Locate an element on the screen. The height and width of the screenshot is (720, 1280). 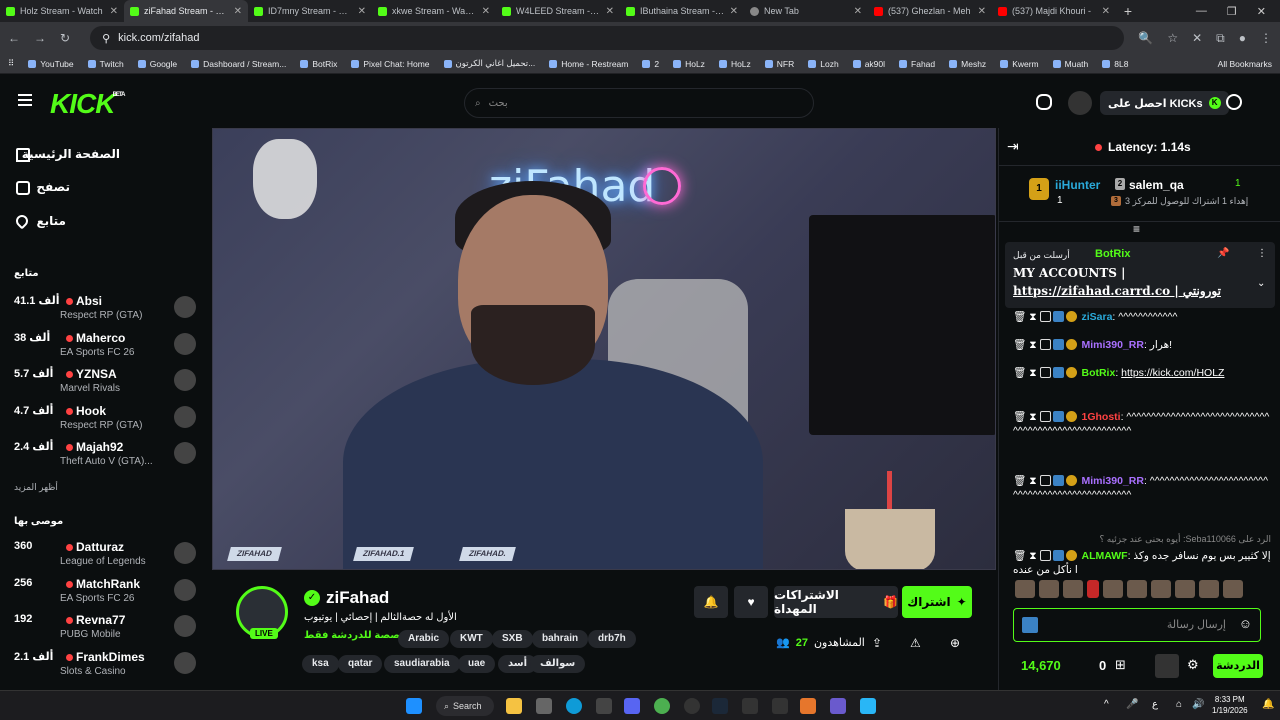
get-kicks-button: احصل على KICKs K is located at coordinates (1164, 103).